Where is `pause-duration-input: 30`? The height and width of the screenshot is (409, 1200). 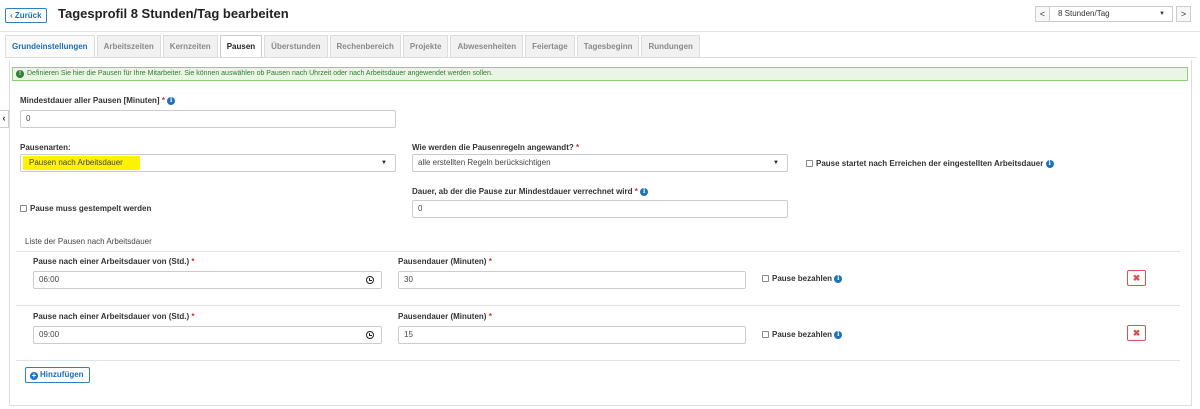
pause-duration-input: 30 is located at coordinates (572, 280).